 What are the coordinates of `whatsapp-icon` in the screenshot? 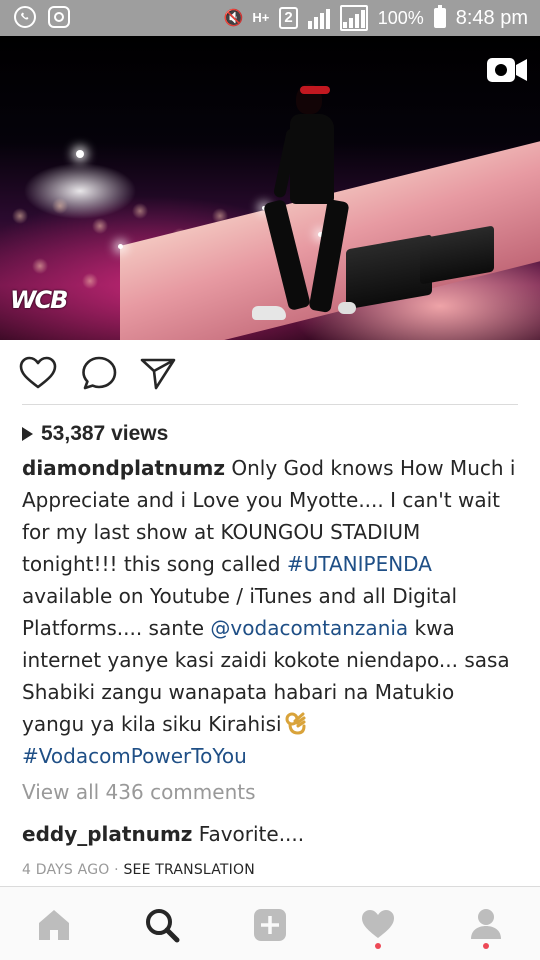 It's located at (25, 17).